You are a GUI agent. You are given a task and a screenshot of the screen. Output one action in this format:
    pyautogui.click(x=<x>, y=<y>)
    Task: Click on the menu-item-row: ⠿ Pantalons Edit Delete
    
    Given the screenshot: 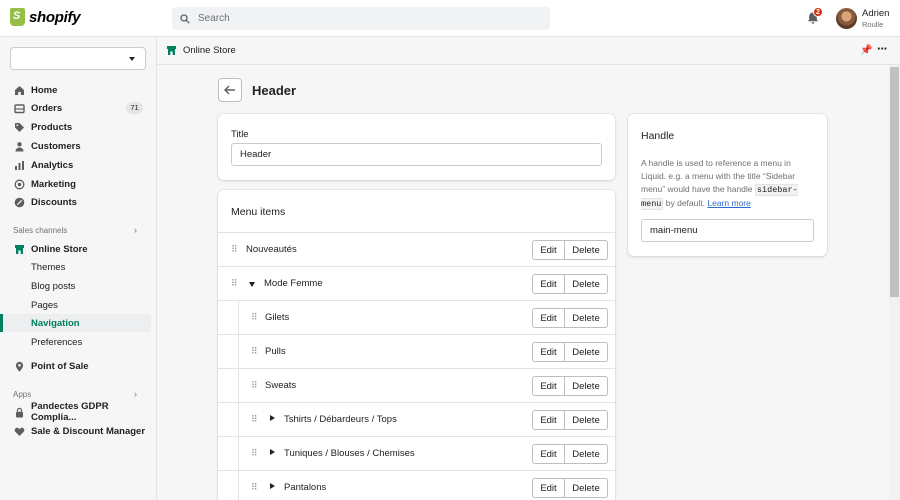 What is the action you would take?
    pyautogui.click(x=416, y=485)
    